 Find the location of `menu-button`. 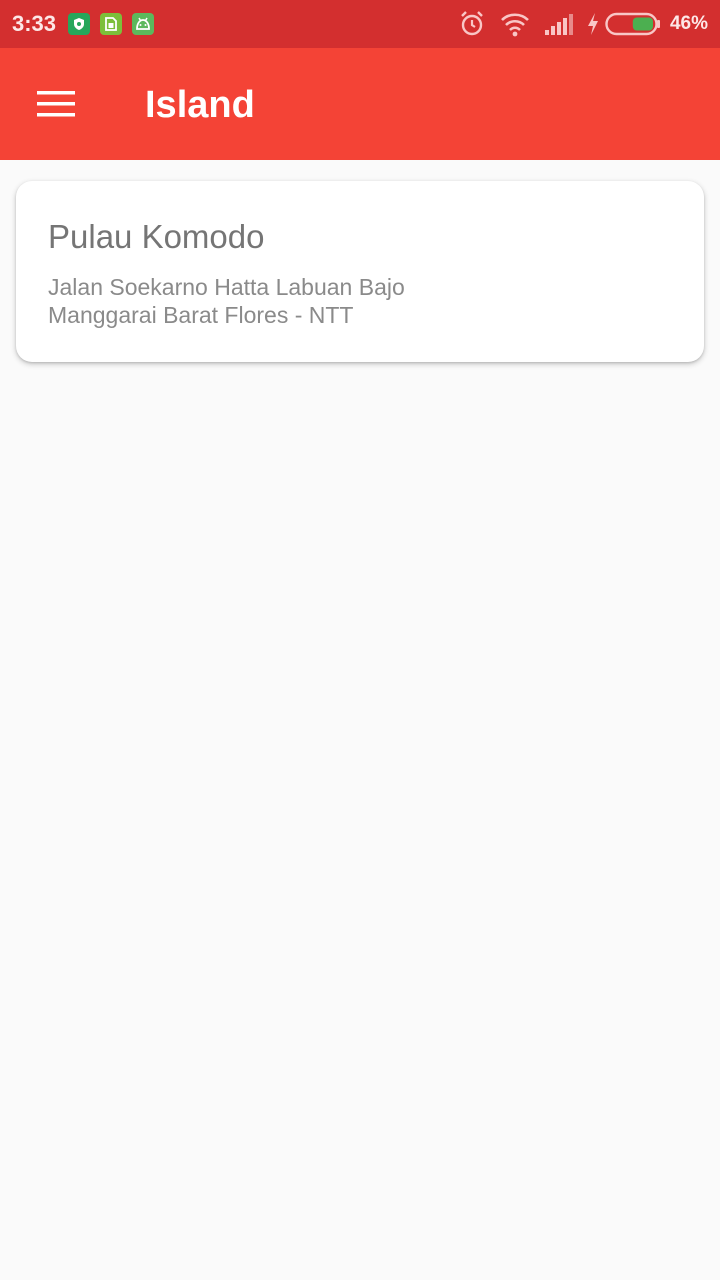

menu-button is located at coordinates (56, 104).